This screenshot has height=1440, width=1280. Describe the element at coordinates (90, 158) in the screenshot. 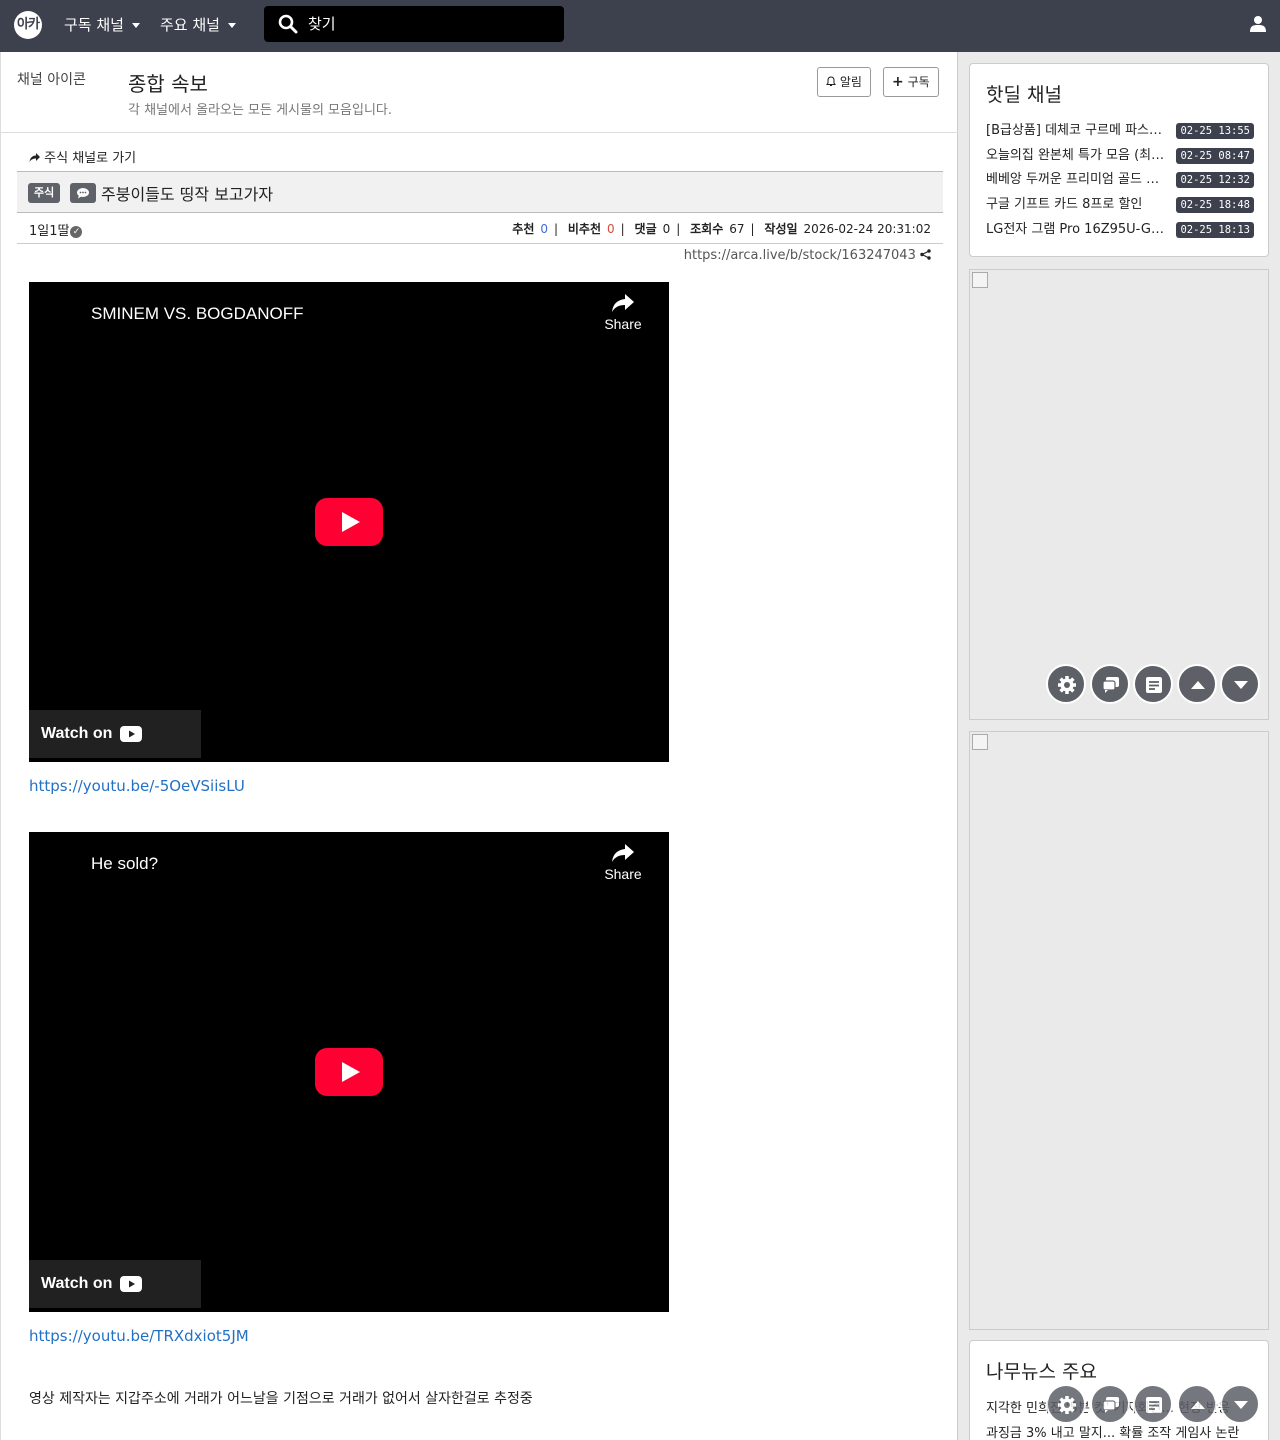

I see `goto-channel-label: 주식 채널로 가기` at that location.